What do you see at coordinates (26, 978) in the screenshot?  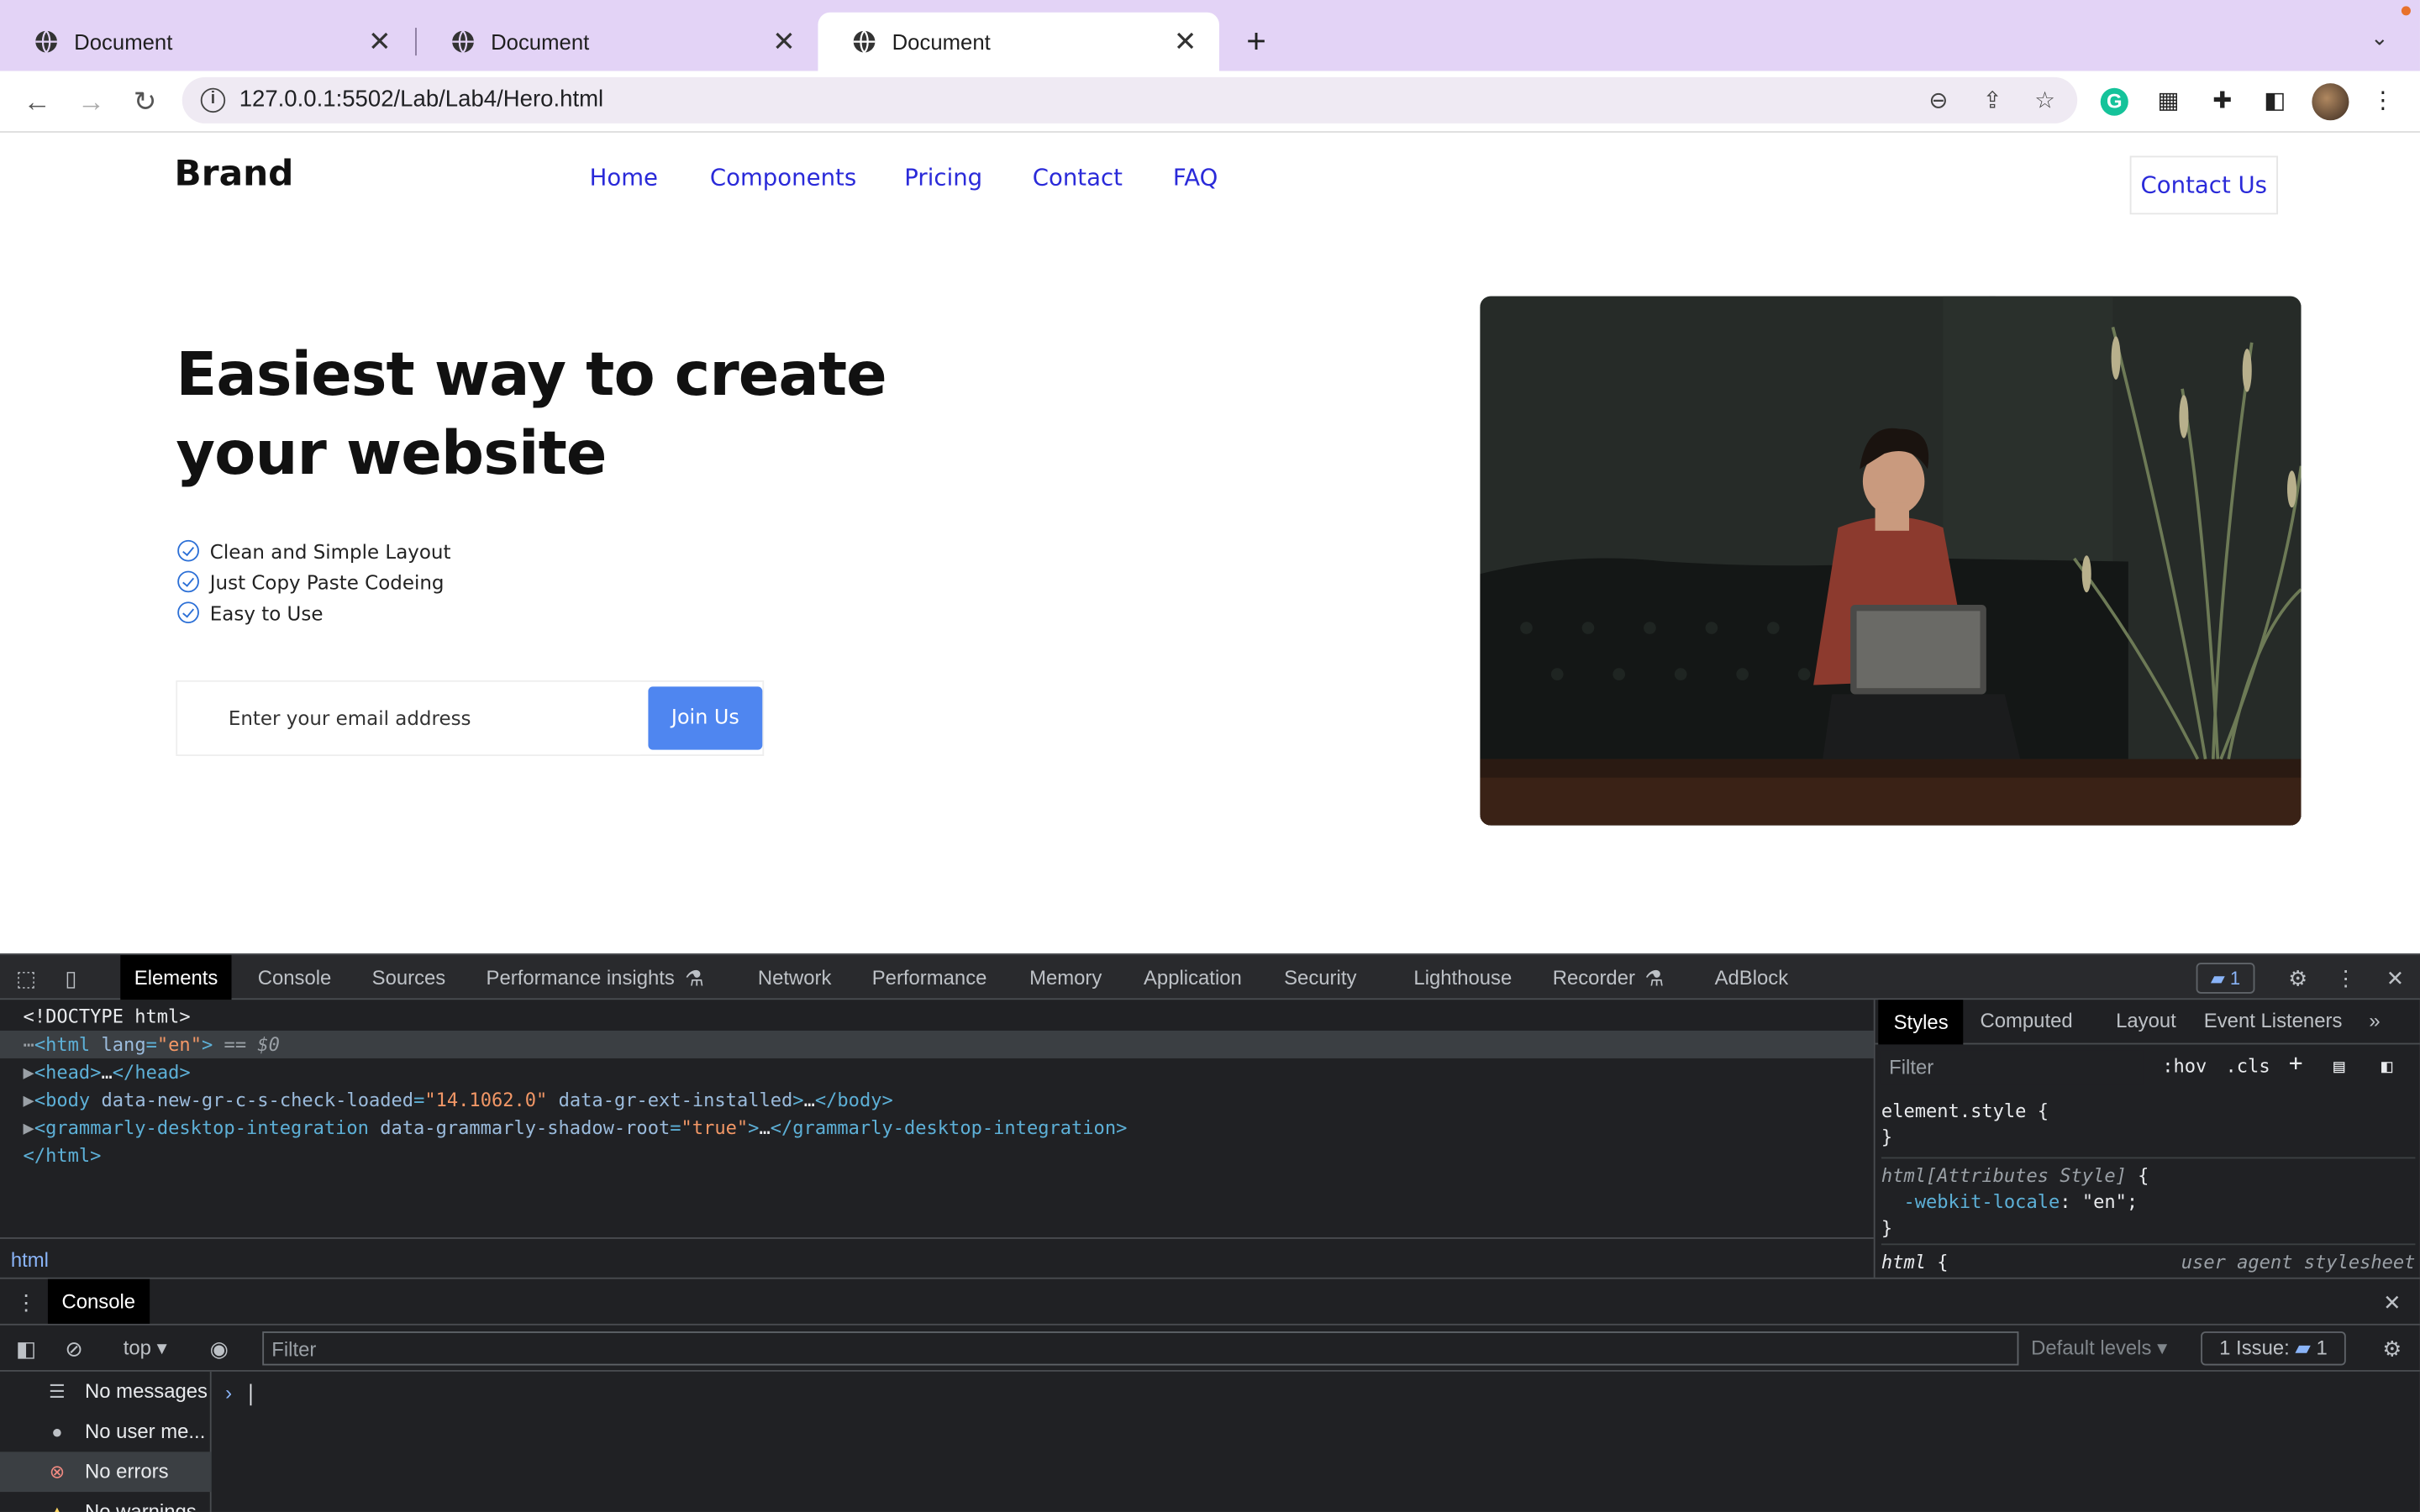 I see `inspect-element-icon: ⬚` at bounding box center [26, 978].